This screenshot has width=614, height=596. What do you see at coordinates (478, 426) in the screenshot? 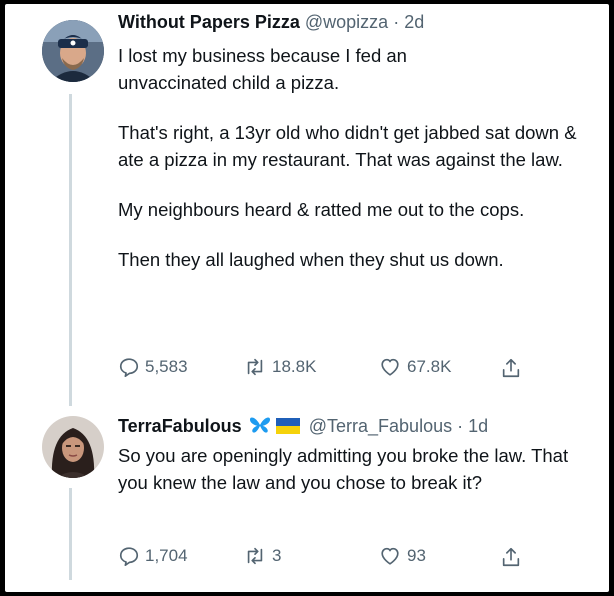
I see `timestamp: 1d` at bounding box center [478, 426].